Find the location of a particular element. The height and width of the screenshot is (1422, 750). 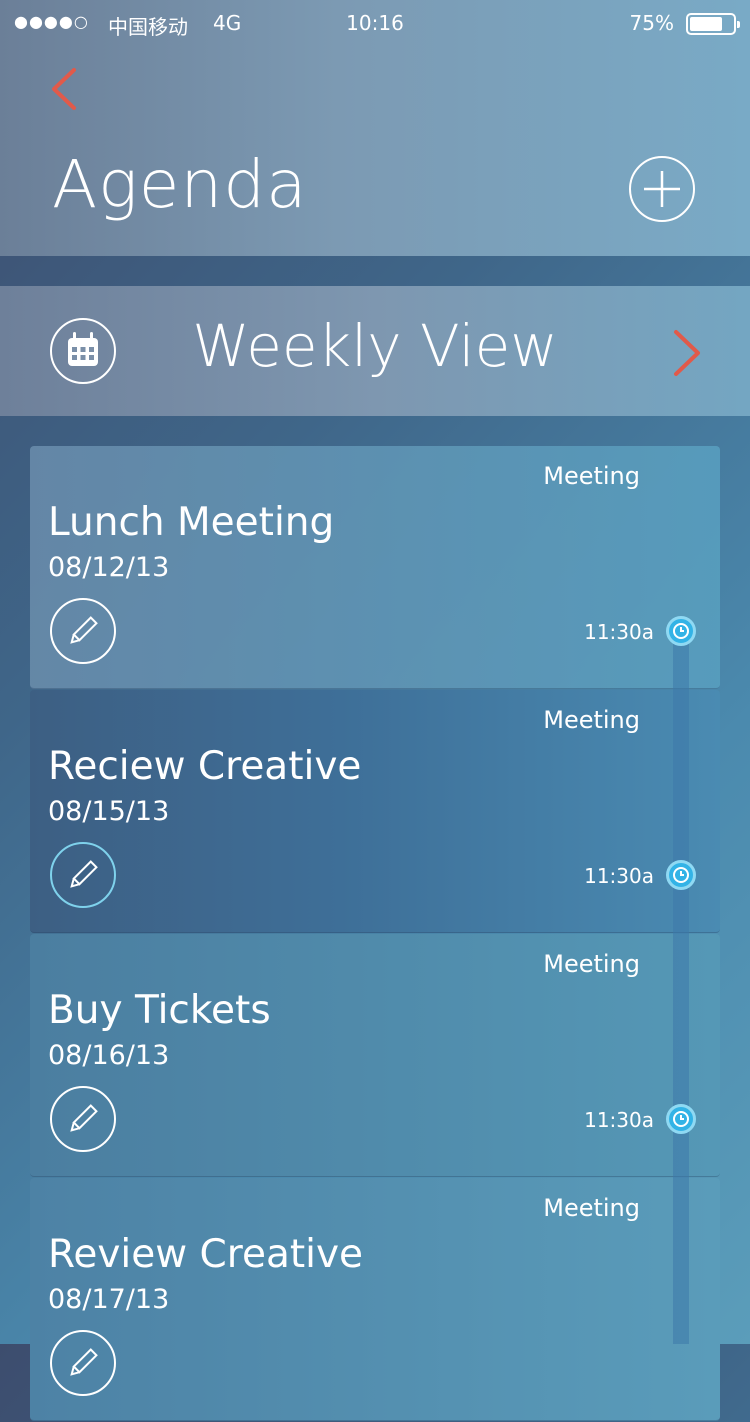

weekly-view-label: Weekly View is located at coordinates (375, 346).